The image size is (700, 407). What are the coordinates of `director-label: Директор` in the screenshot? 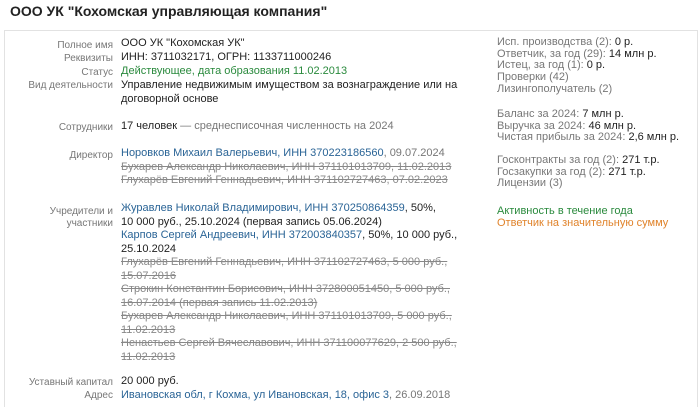 It's located at (91, 155).